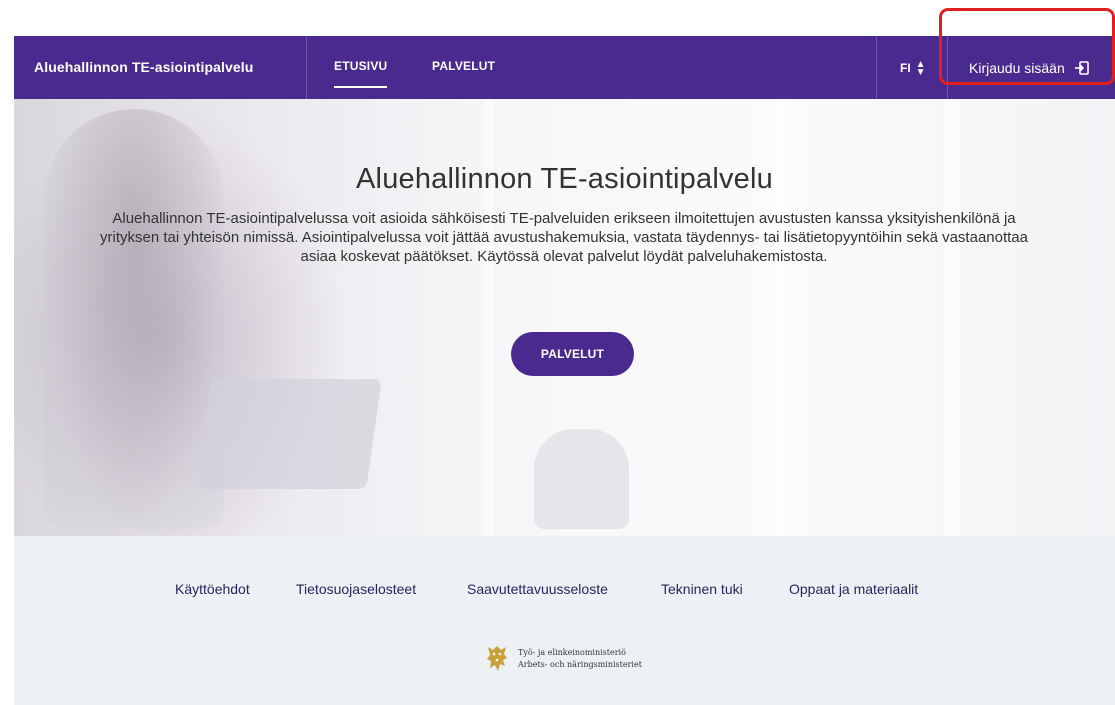 This screenshot has height=705, width=1115. I want to click on site-brand: Aluehallinnon TE-asiointipalvelu, so click(143, 67).